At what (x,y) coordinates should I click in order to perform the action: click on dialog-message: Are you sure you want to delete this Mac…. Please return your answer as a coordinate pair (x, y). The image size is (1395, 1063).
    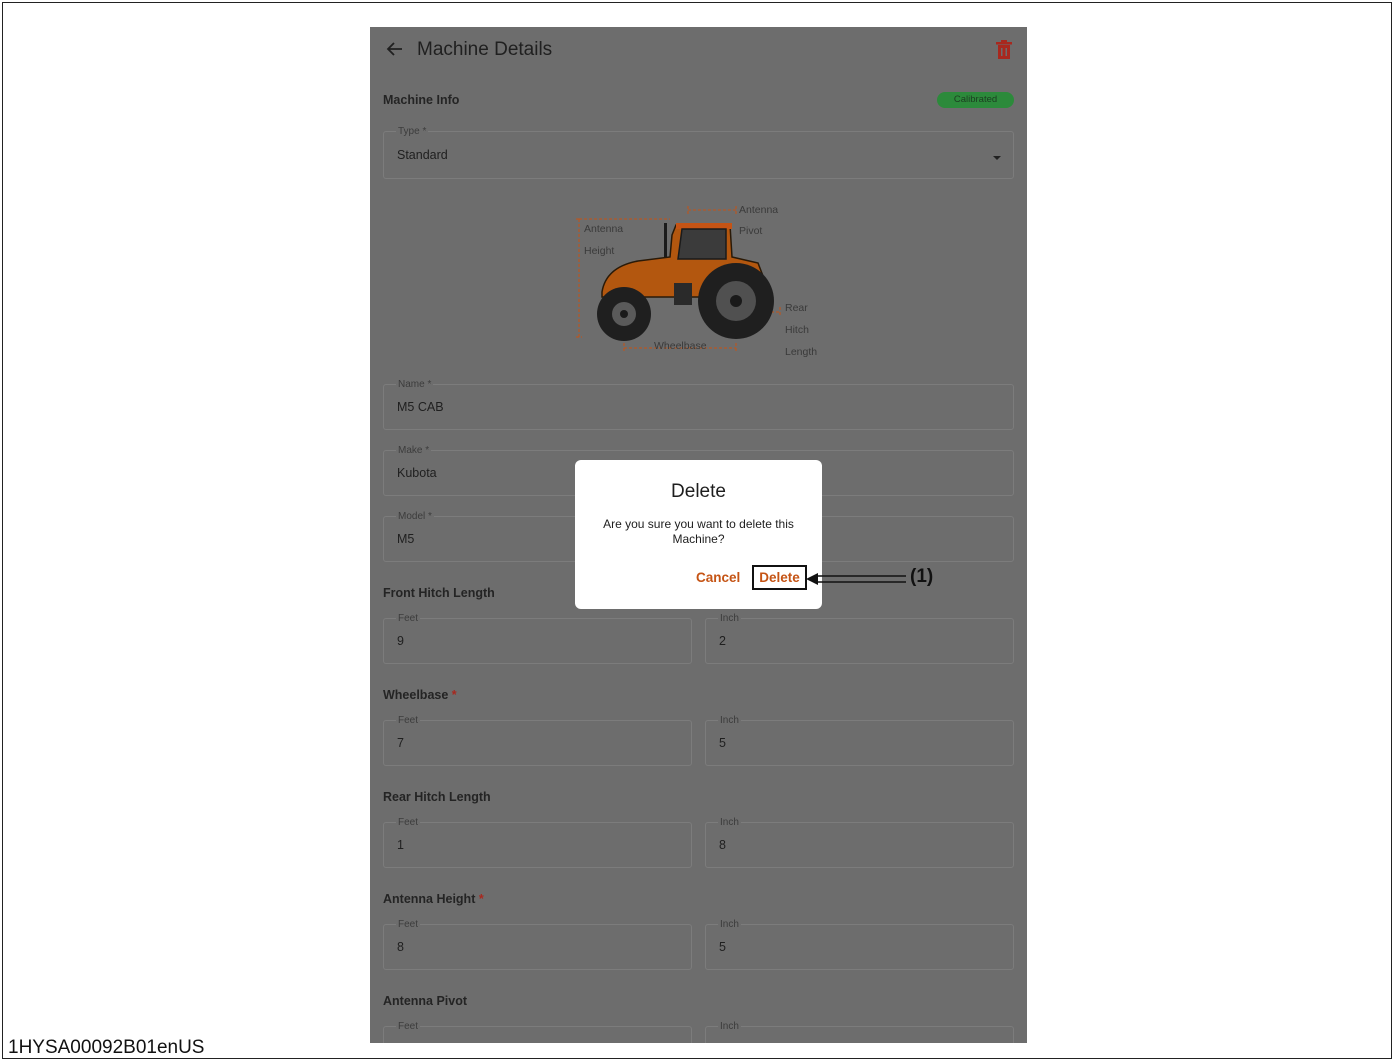
    Looking at the image, I should click on (698, 531).